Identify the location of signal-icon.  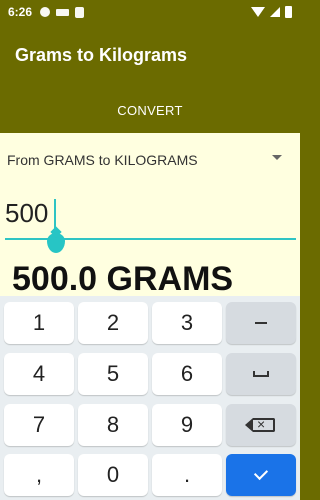
(275, 12).